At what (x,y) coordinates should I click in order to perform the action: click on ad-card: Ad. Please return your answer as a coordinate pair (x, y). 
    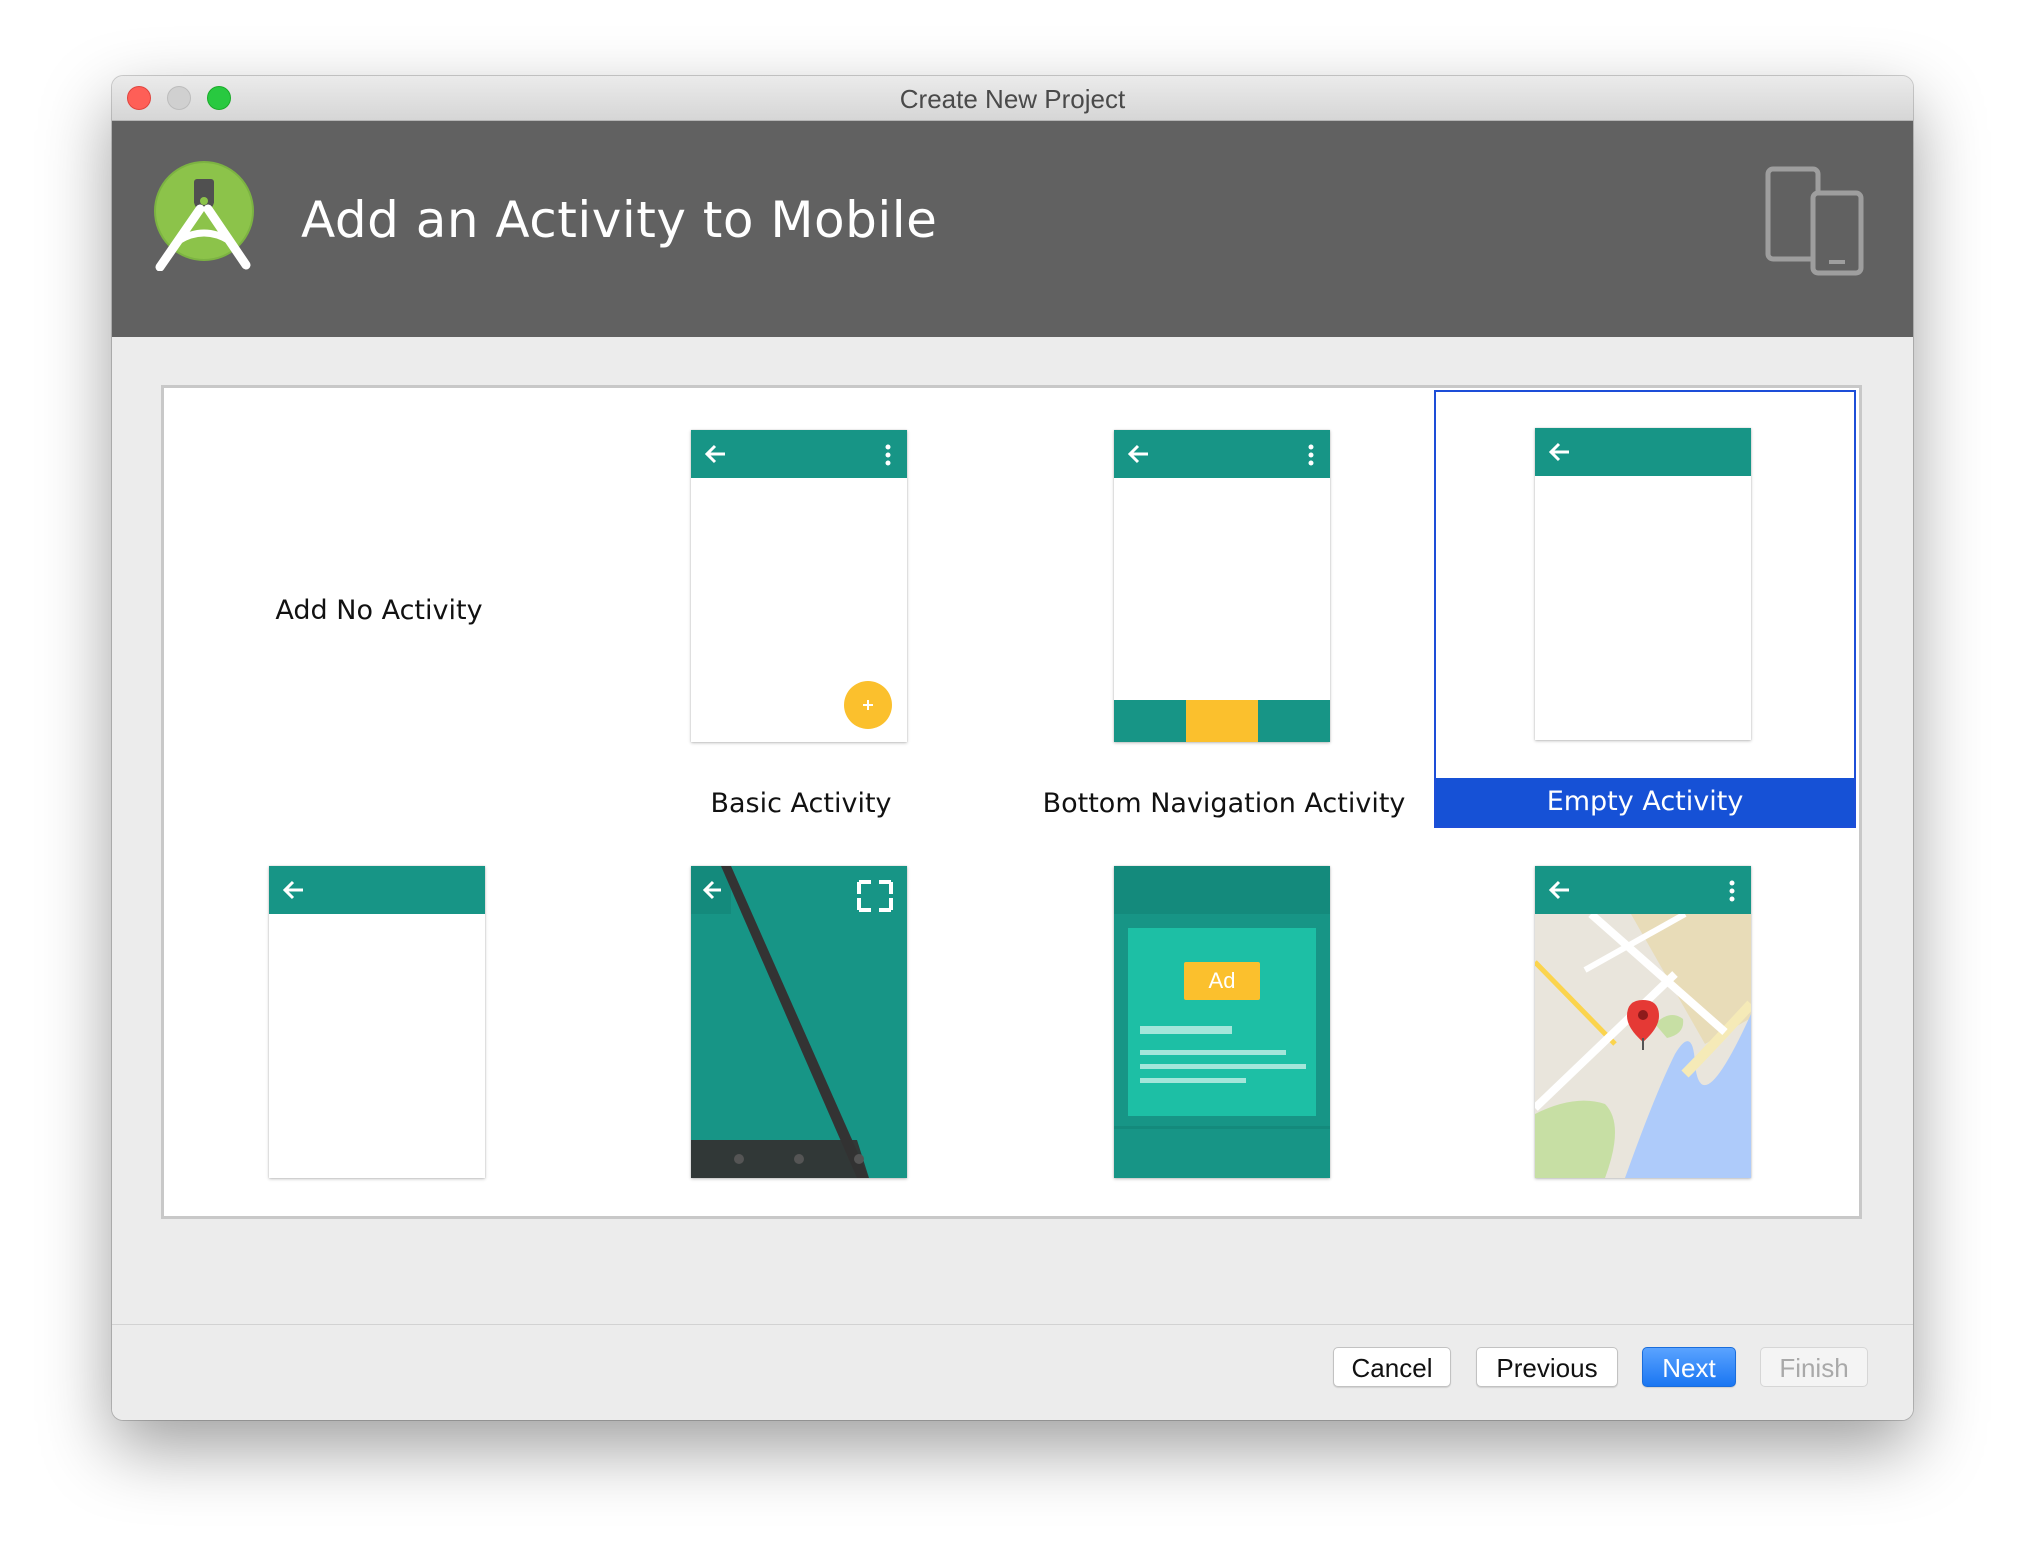
    Looking at the image, I should click on (1222, 1022).